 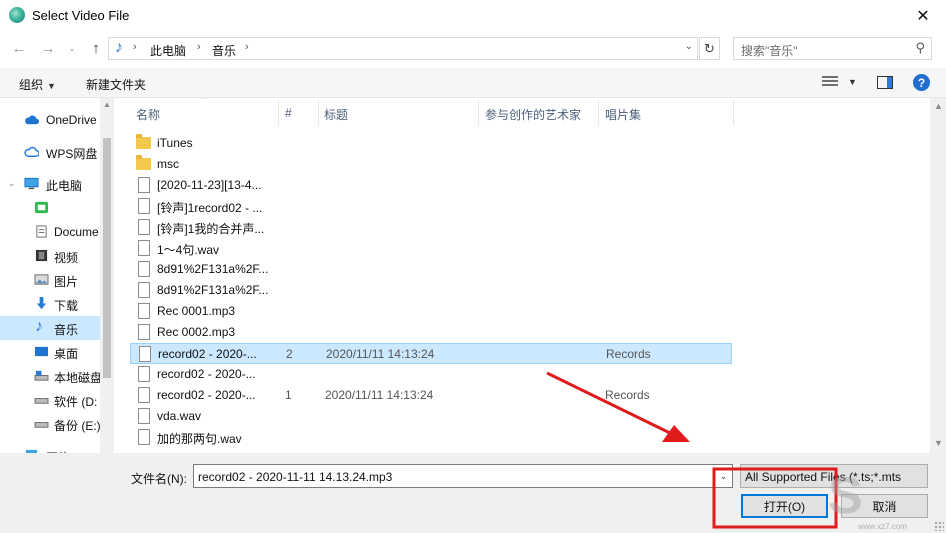 I want to click on nav-item-desktop: 桌面, so click(x=50, y=352).